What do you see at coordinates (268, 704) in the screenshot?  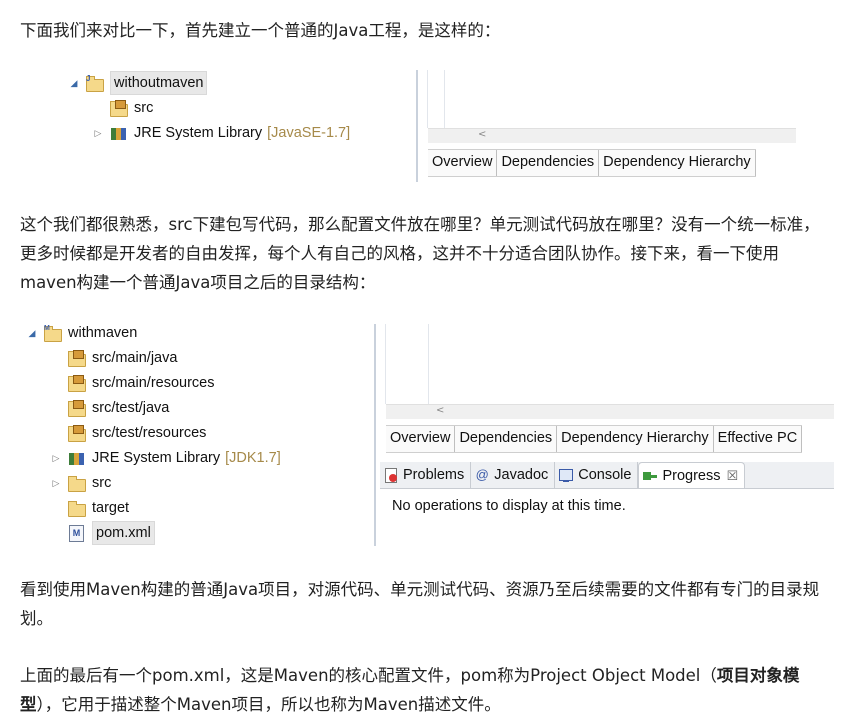 I see `pom-paragraph-text-2: ），它用于描述整个Maven项目，所以也称为Maven描述文件。` at bounding box center [268, 704].